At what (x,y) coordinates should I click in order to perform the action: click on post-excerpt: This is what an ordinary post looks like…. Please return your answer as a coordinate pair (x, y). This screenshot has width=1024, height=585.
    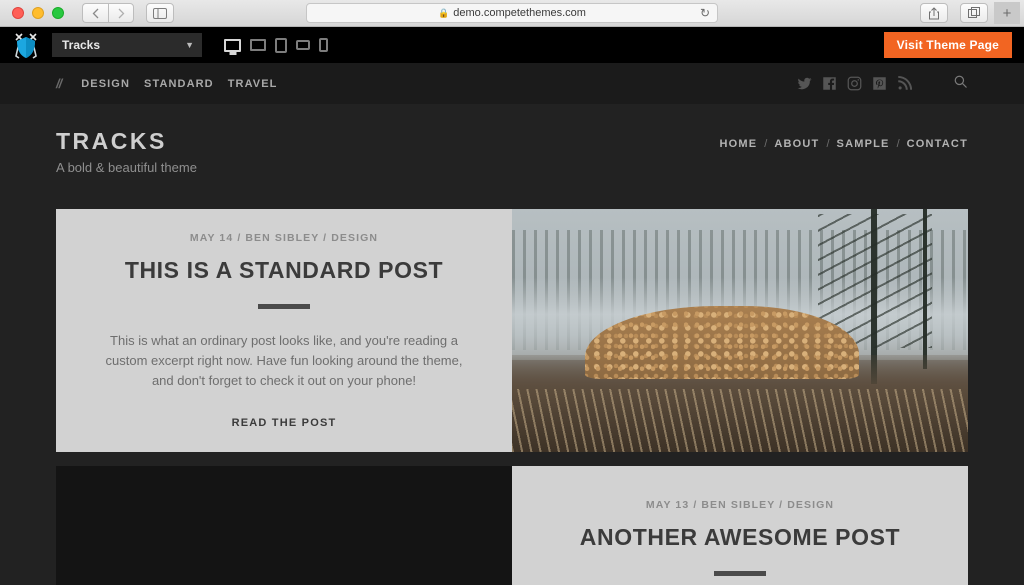
    Looking at the image, I should click on (284, 360).